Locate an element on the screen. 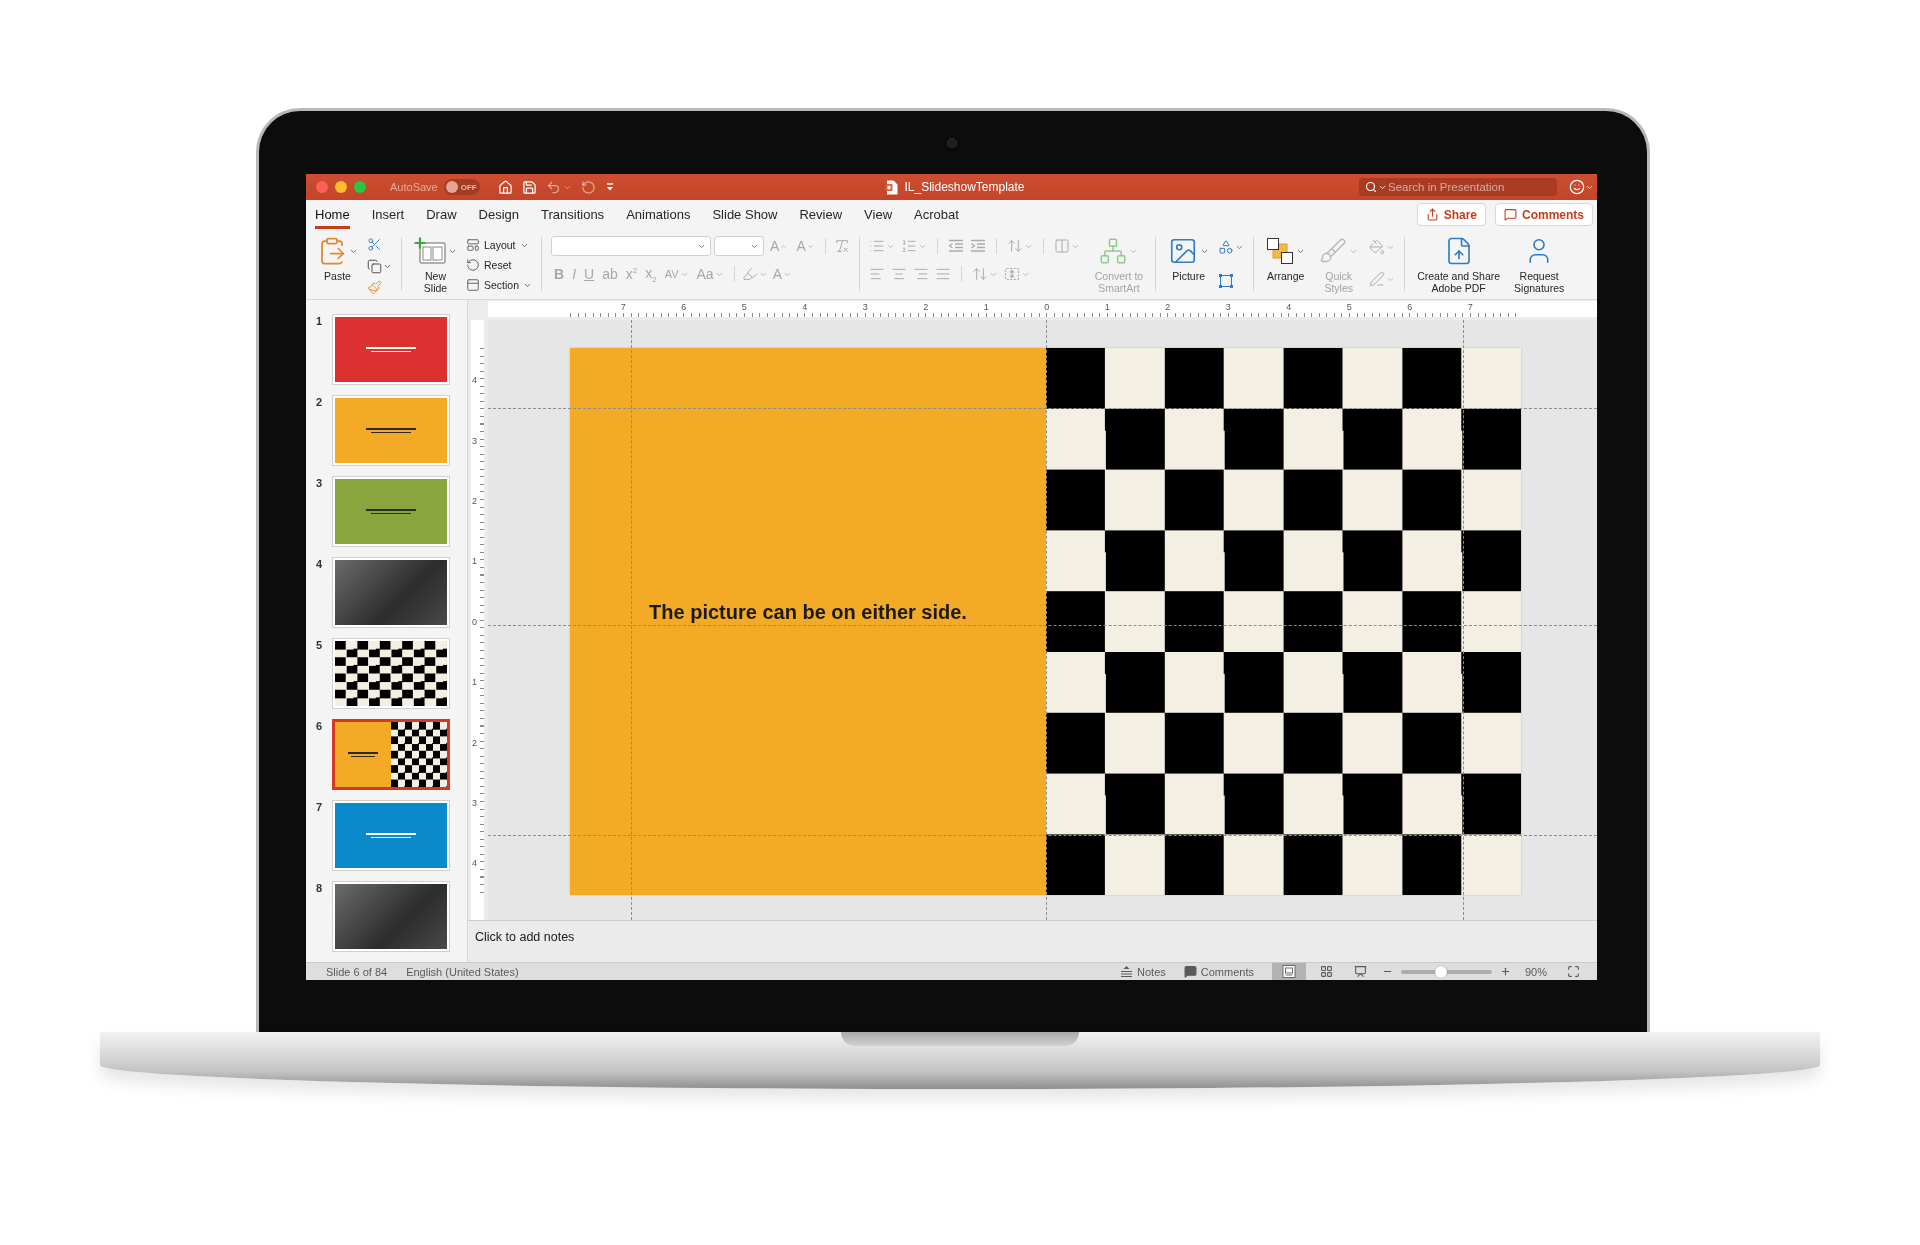 Image resolution: width=1920 pixels, height=1245 pixels. share-icon is located at coordinates (1432, 214).